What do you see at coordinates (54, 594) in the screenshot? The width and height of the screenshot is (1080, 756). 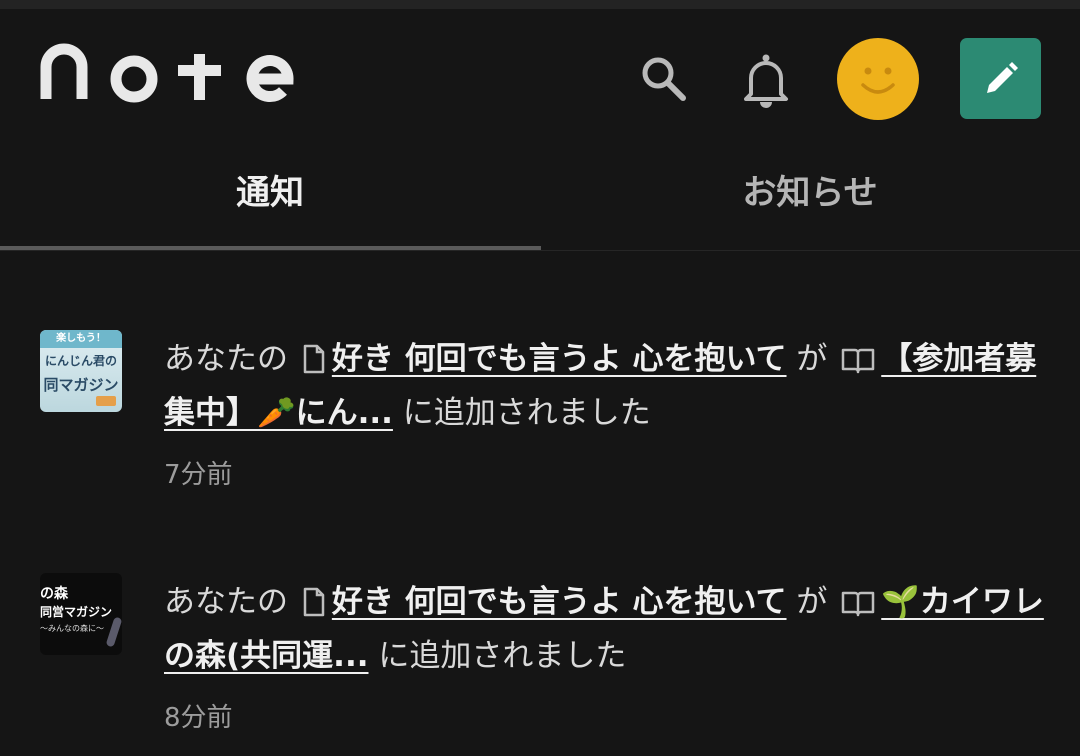 I see `thumbnail-text: の森` at bounding box center [54, 594].